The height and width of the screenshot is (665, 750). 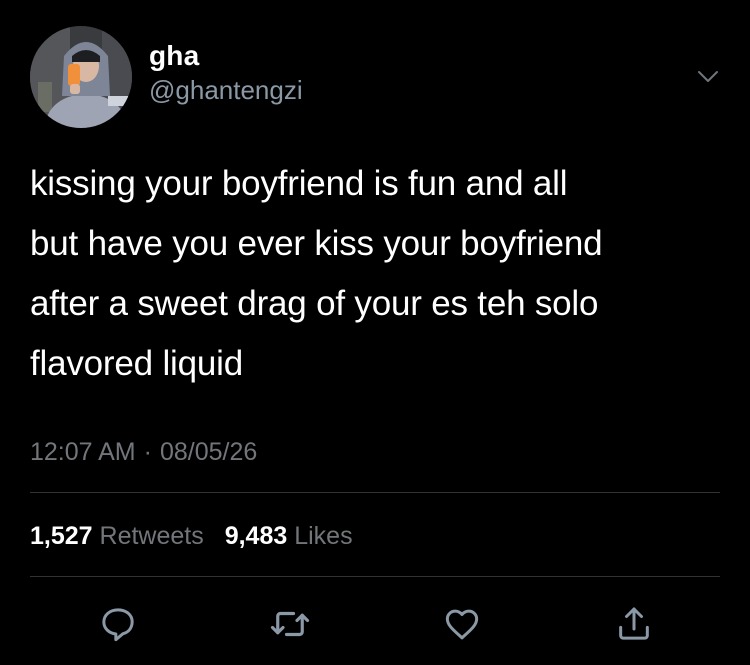 I want to click on share-icon, so click(x=634, y=623).